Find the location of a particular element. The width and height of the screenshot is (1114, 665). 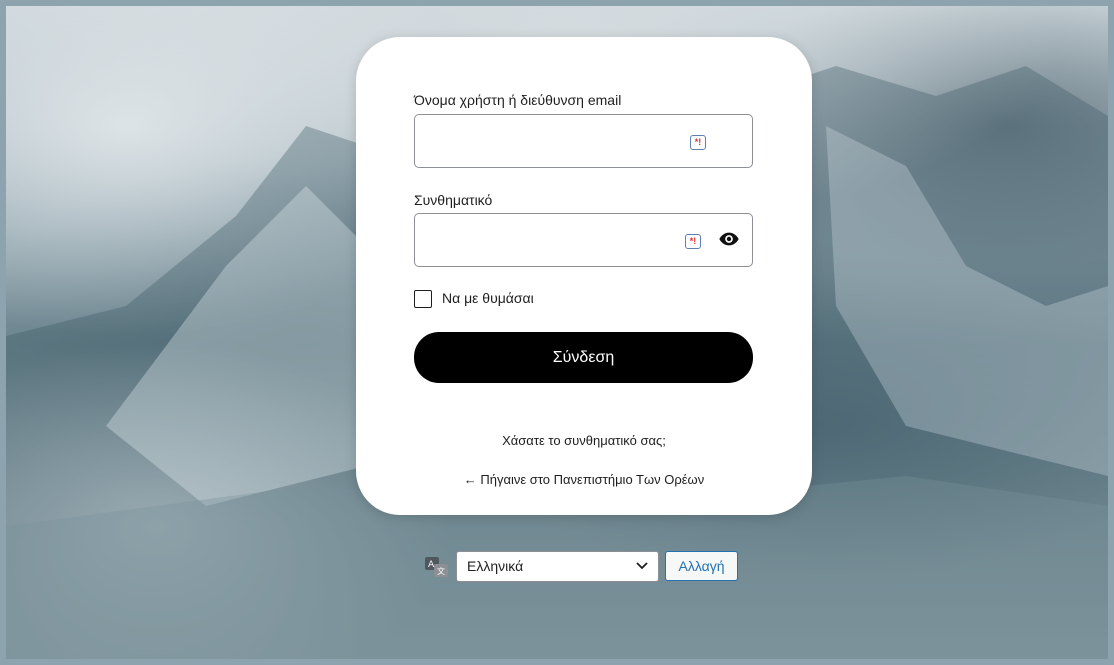

login-button: Σύνδεση is located at coordinates (583, 357).